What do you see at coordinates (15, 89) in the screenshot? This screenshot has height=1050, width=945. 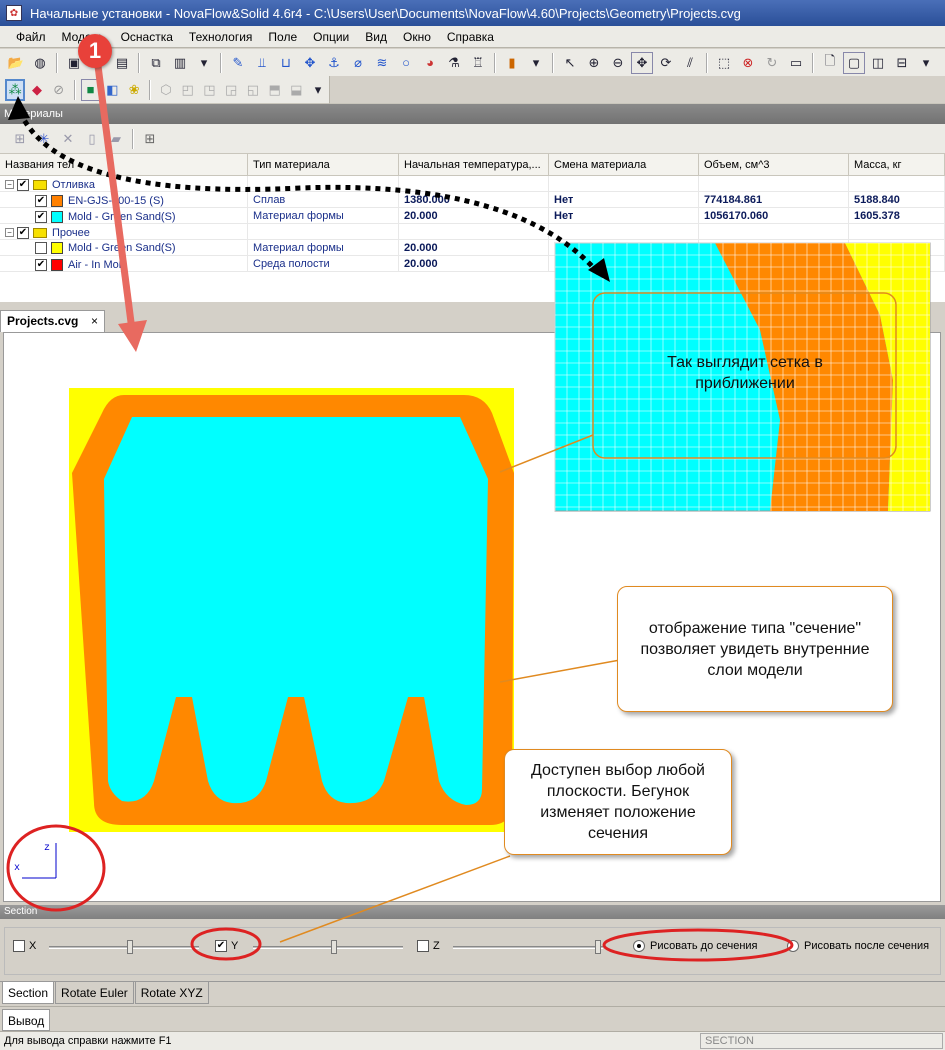 I see `mesh-grid-icon: ⁂` at bounding box center [15, 89].